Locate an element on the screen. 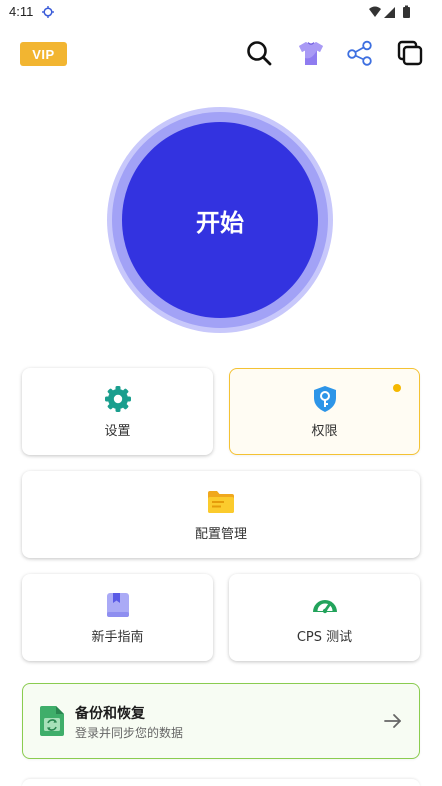 Image resolution: width=442 pixels, height=786 pixels. search-icon is located at coordinates (259, 53).